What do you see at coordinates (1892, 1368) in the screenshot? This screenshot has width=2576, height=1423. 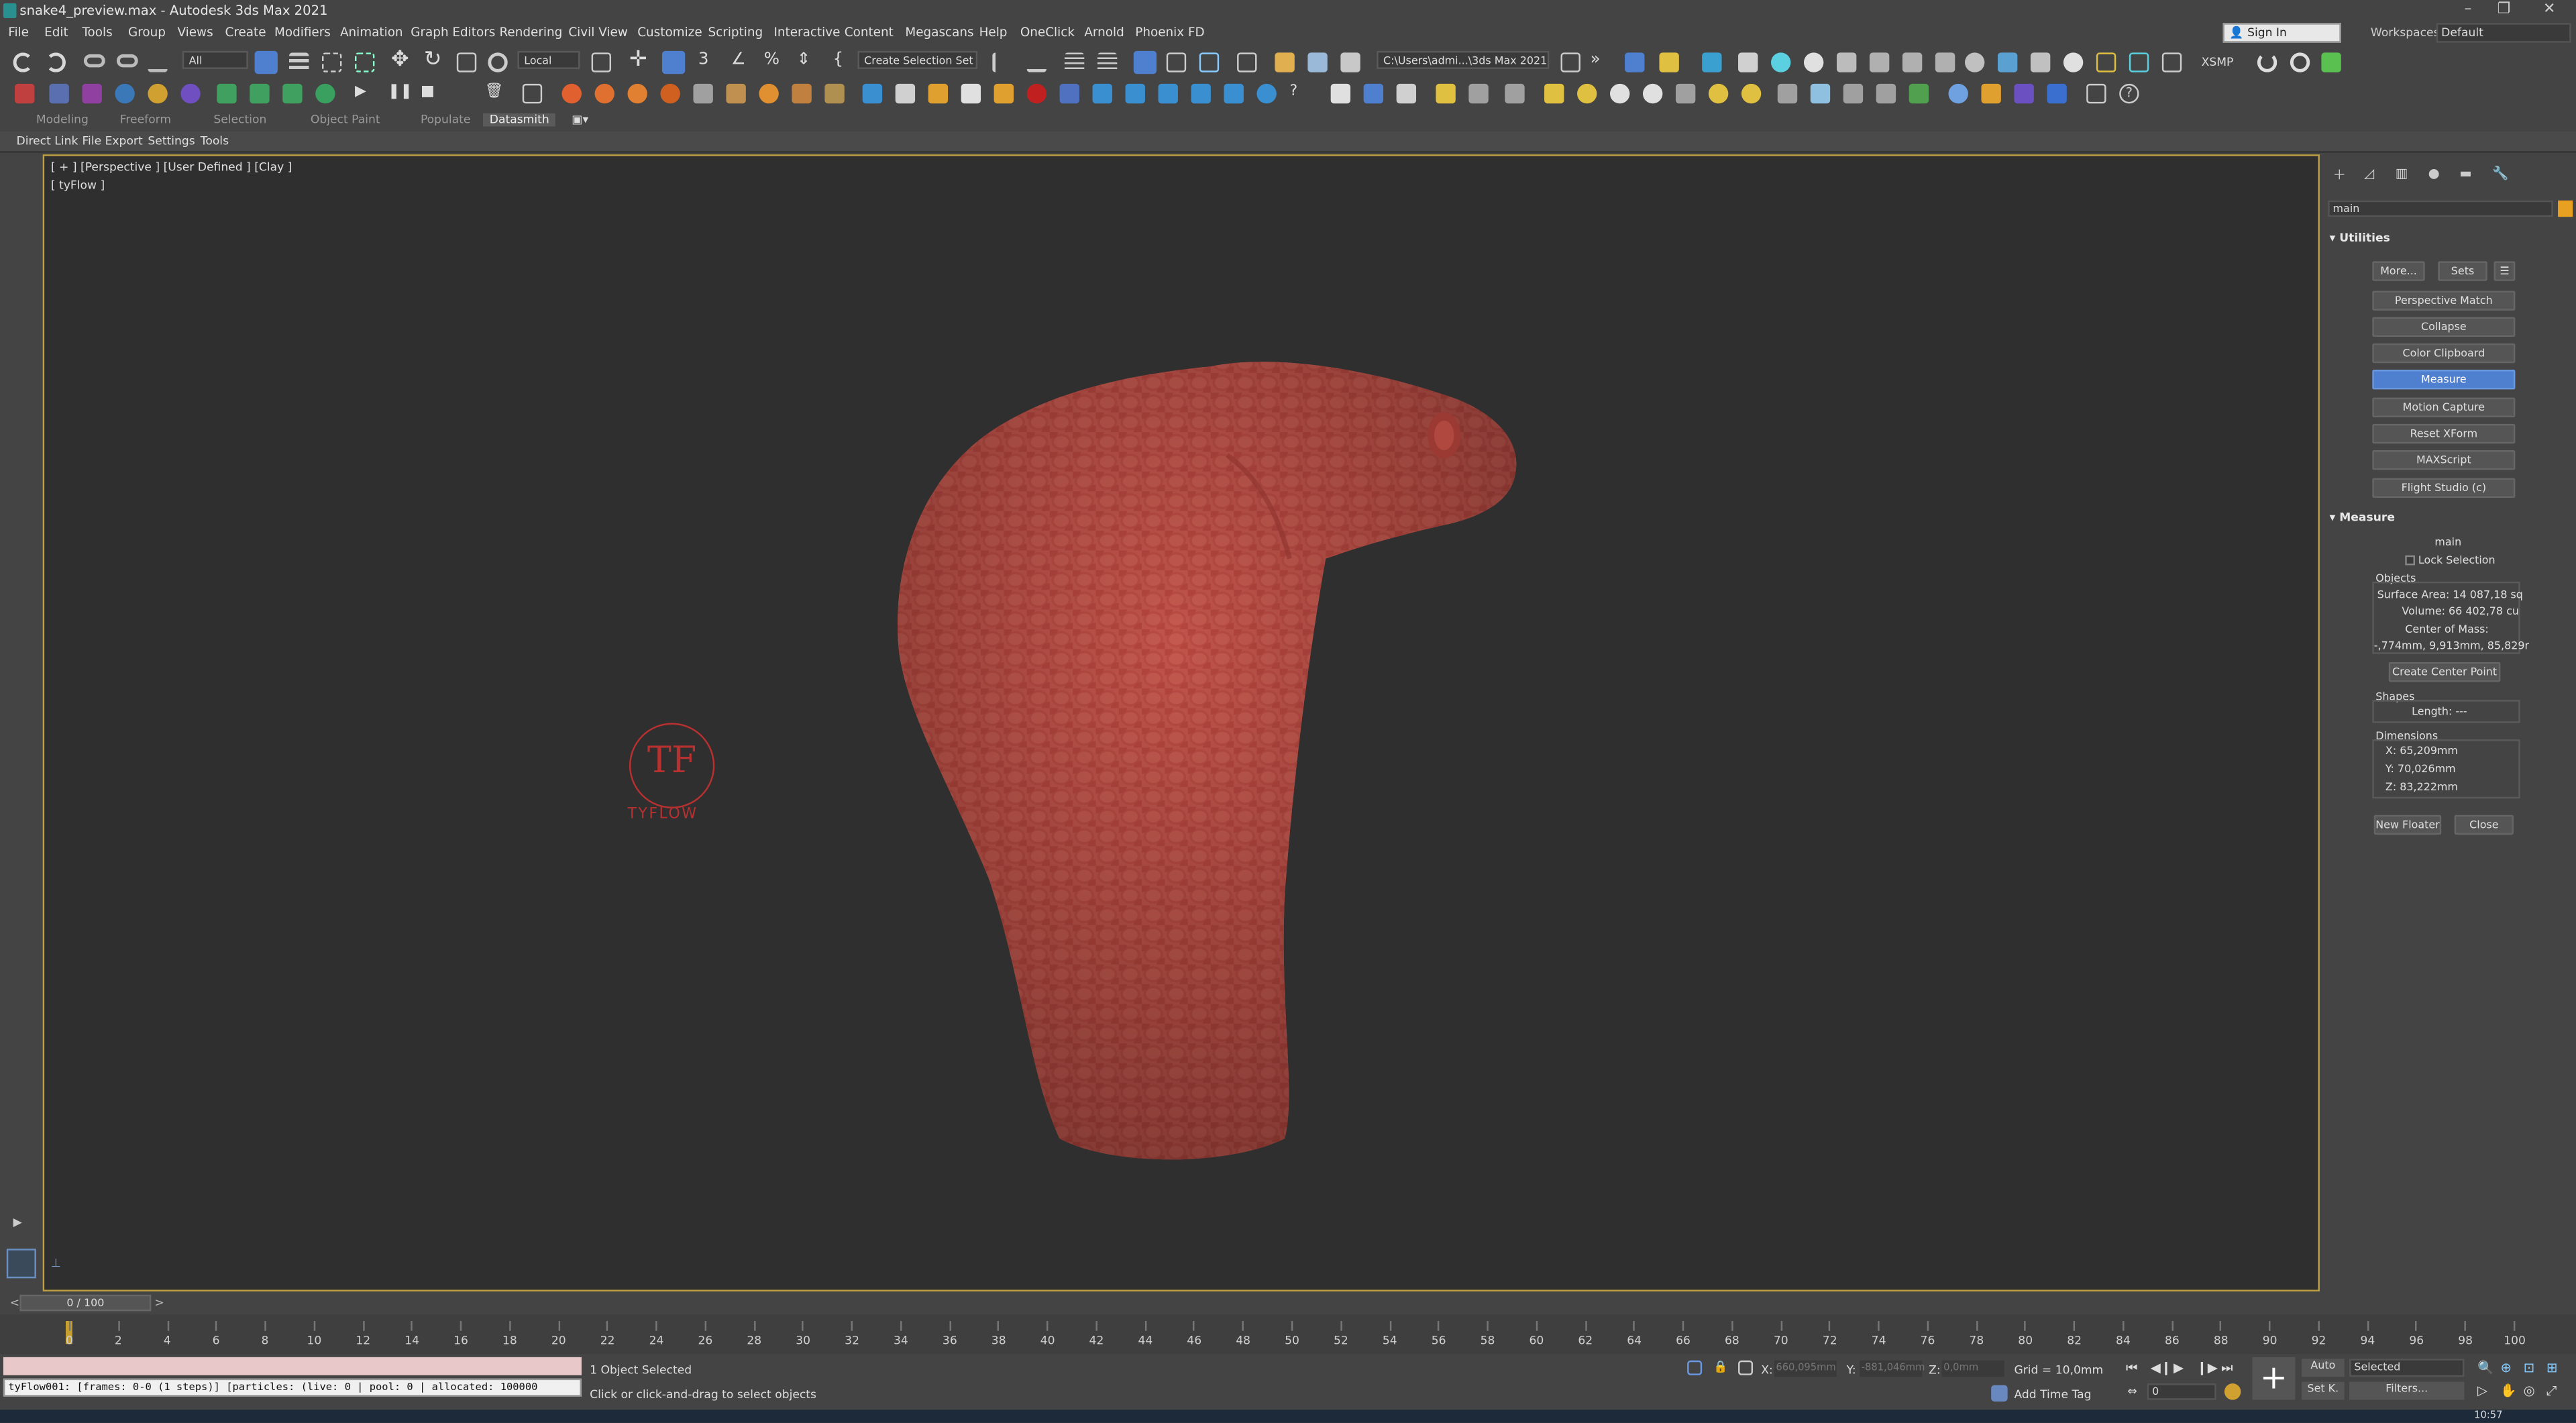 I see `y-coord-field: -881,046mm` at bounding box center [1892, 1368].